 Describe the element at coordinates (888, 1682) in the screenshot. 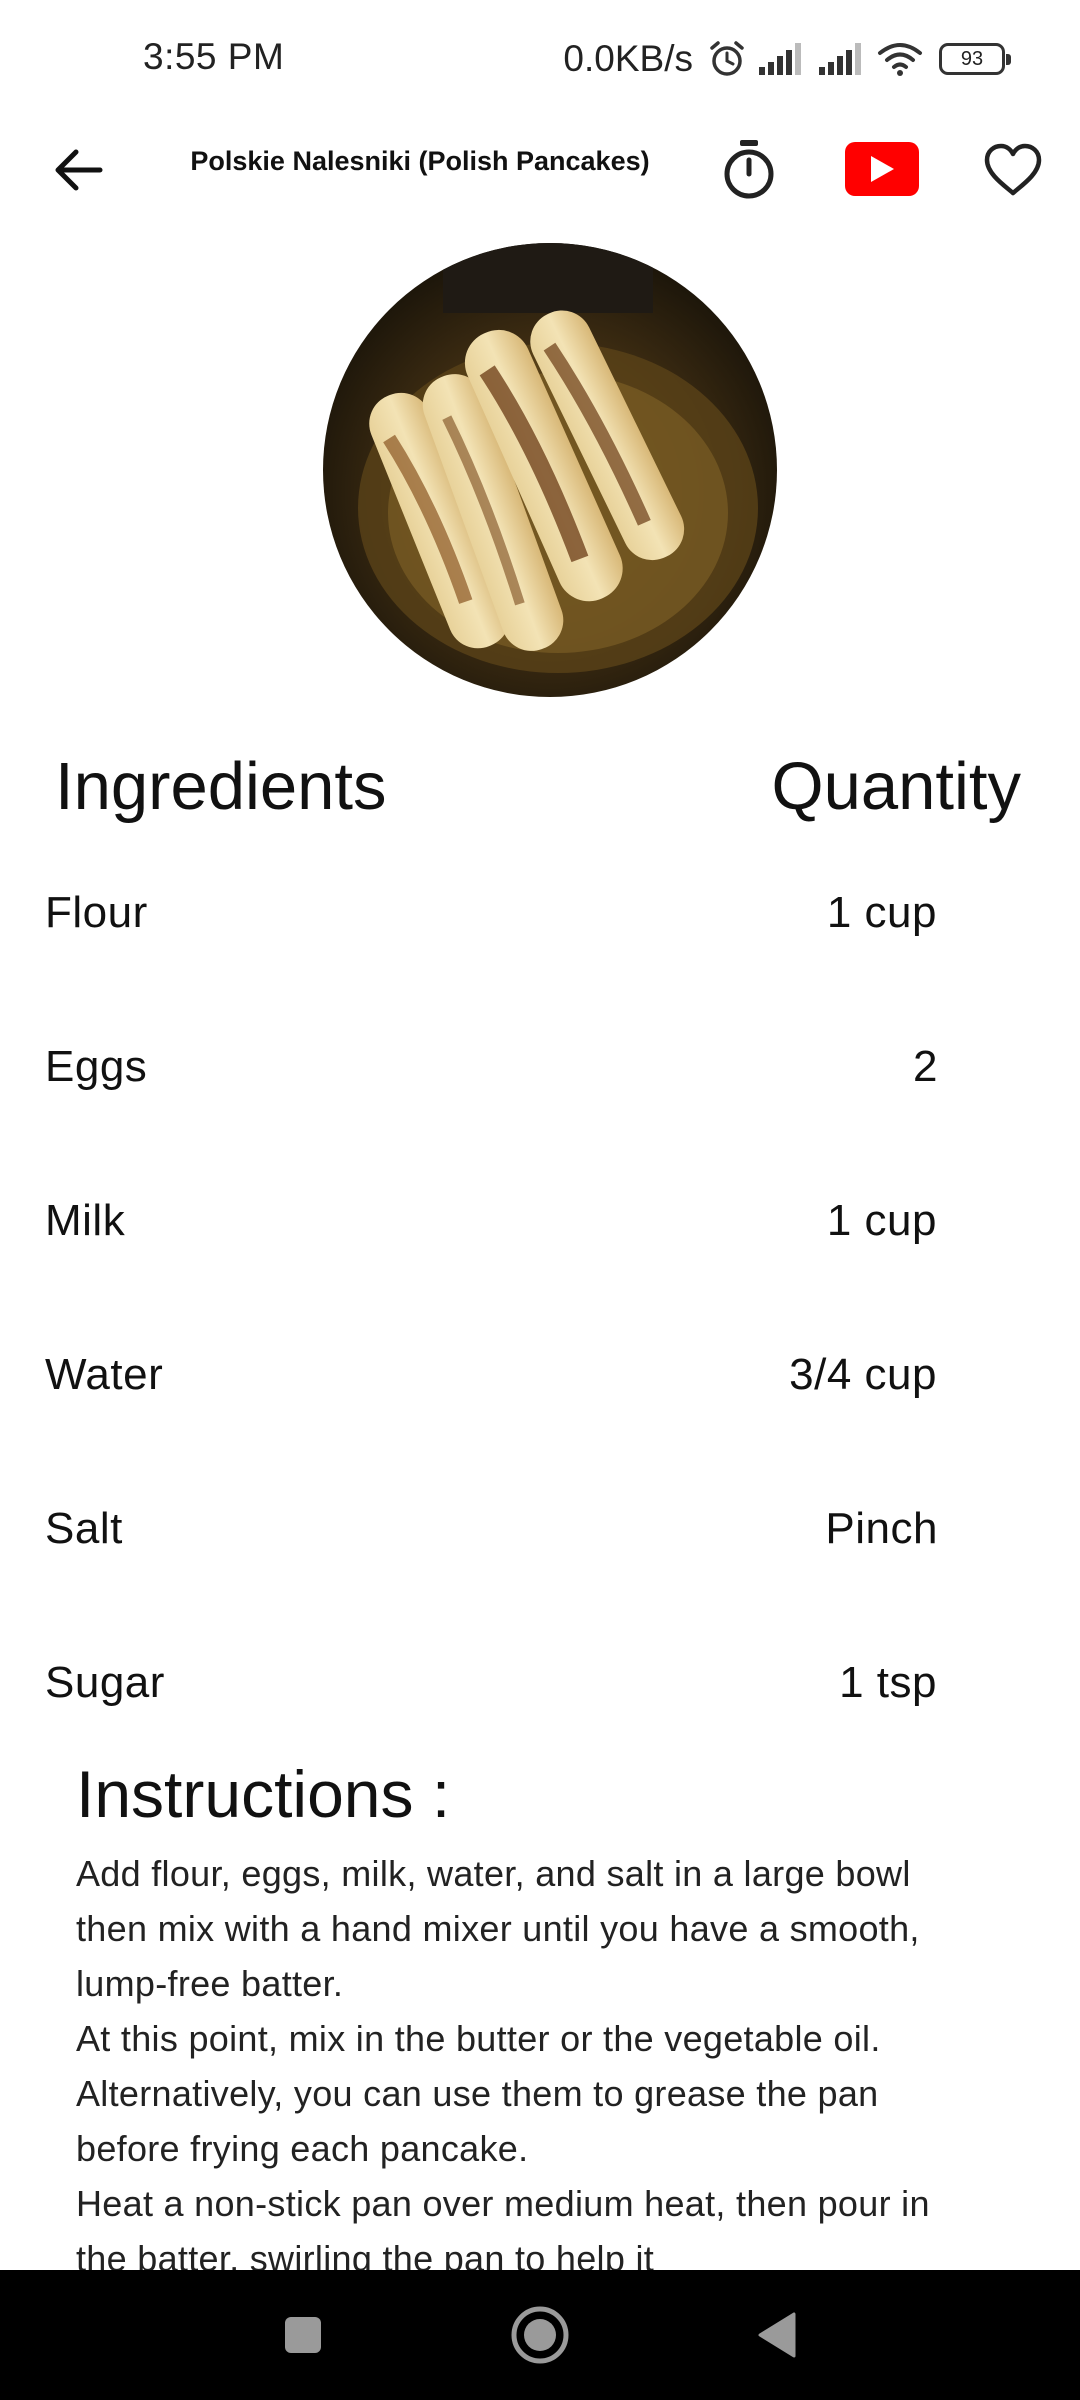

I see `ingredient-quantity: 1 tsp` at that location.